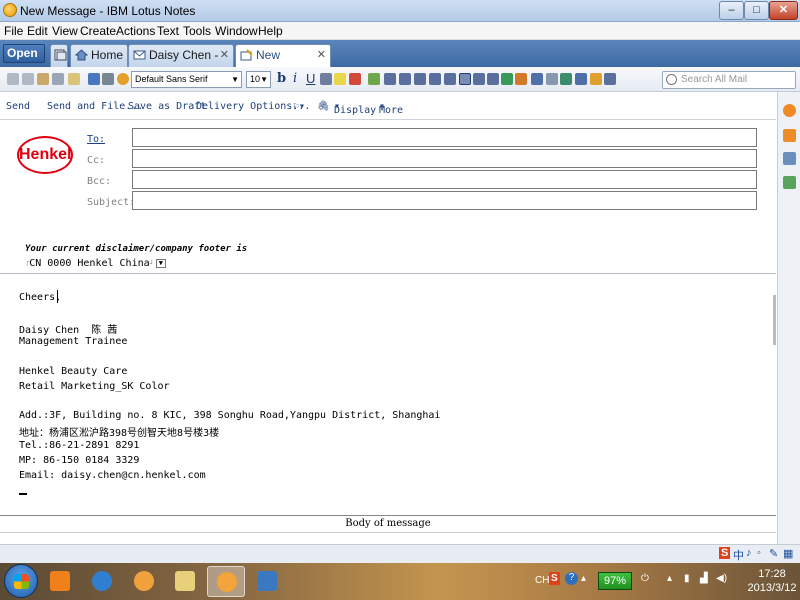 The image size is (800, 600). Describe the element at coordinates (444, 200) in the screenshot. I see `subject-field` at that location.